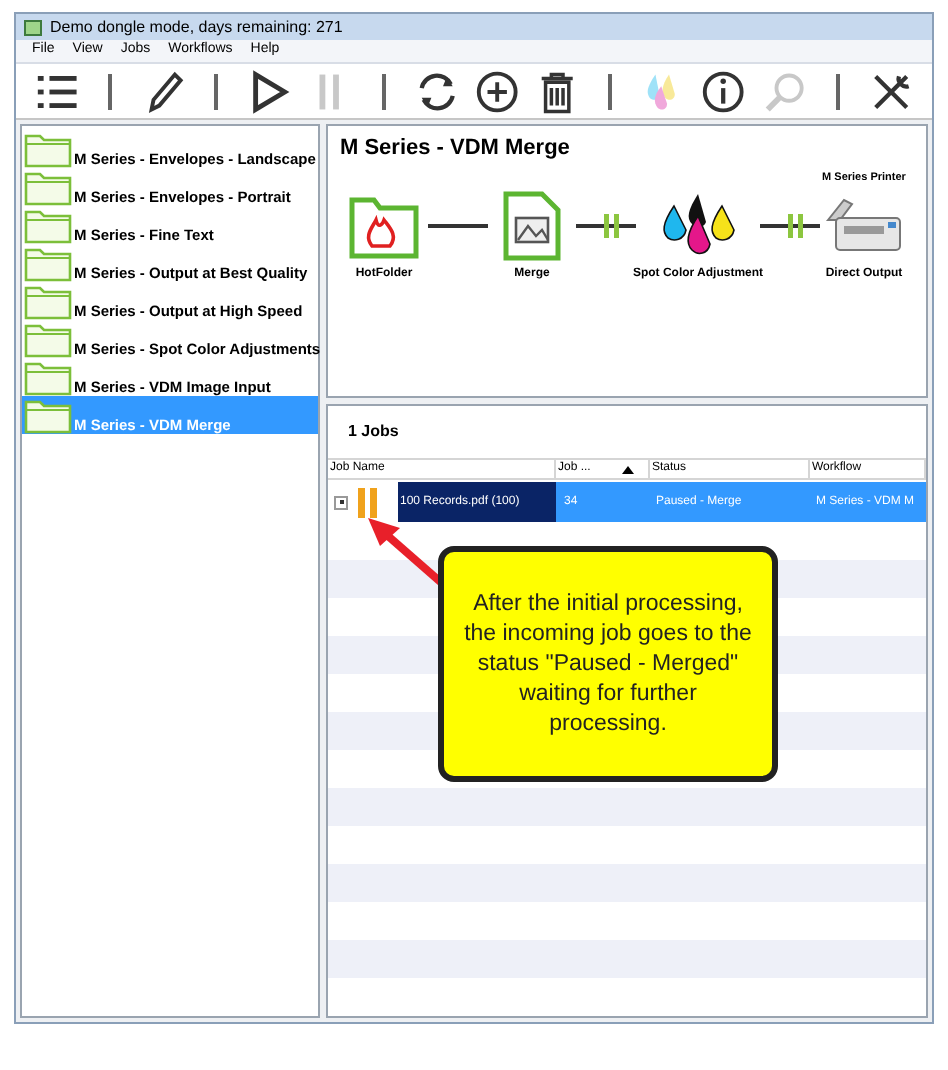 The image size is (948, 1070). I want to click on workflow-title: M Series - VDM Merge, so click(455, 149).